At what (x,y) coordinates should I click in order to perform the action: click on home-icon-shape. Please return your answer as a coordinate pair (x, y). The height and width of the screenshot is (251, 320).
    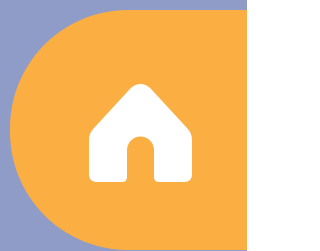
    Looking at the image, I should click on (140, 133).